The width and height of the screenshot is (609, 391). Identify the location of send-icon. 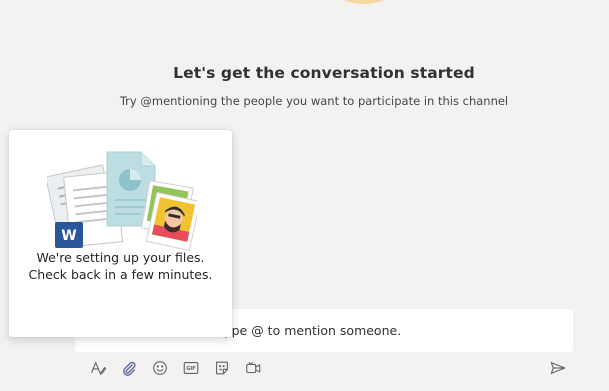
(558, 369).